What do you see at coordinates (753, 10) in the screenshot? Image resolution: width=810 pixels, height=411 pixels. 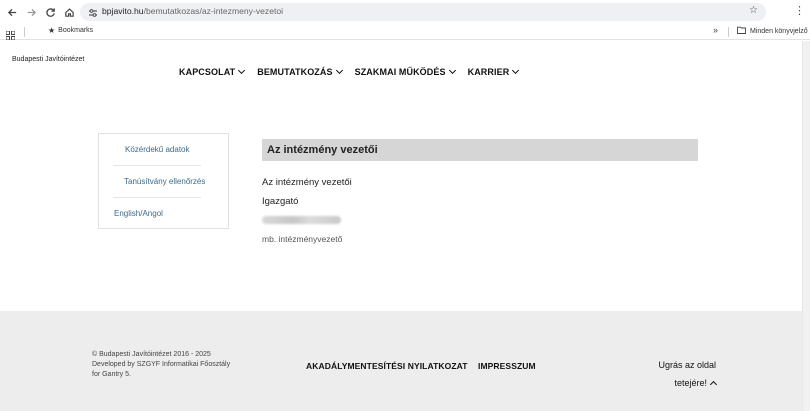 I see `bookmark-star-icon: ☆` at bounding box center [753, 10].